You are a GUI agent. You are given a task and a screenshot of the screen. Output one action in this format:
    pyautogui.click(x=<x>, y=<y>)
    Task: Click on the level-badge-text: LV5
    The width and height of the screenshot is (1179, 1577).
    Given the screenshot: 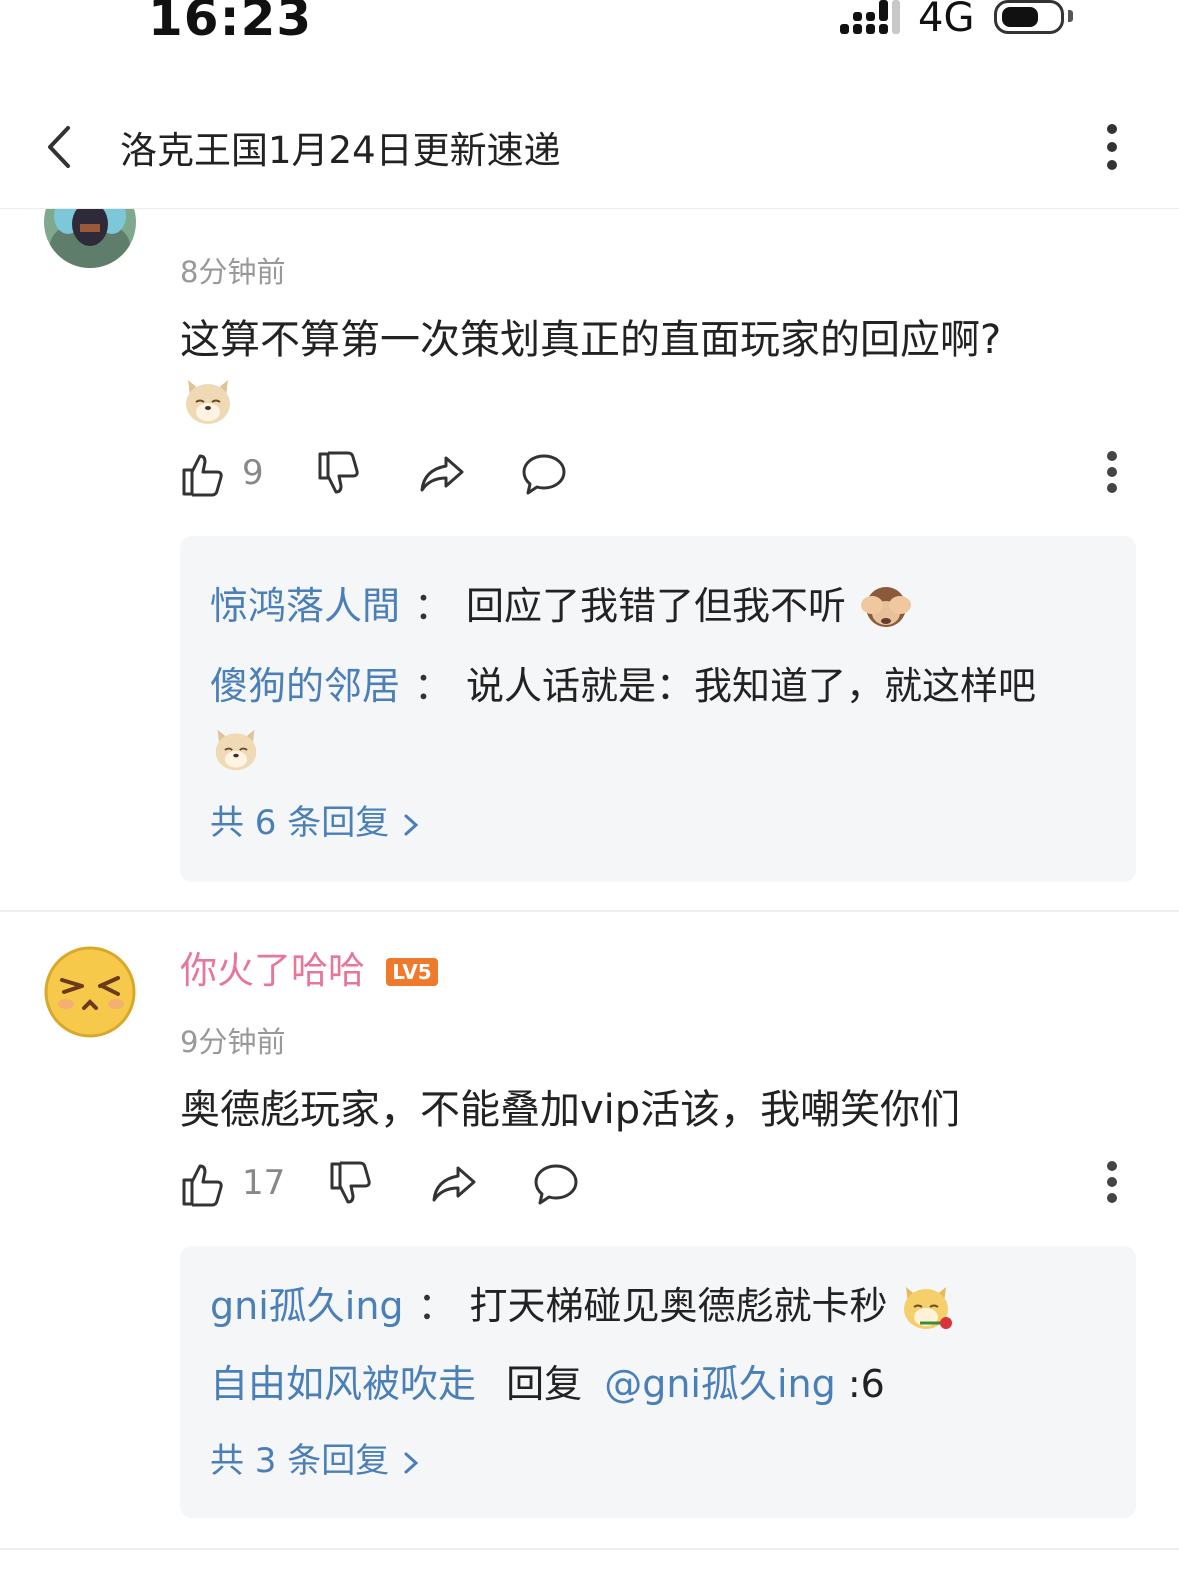 What is the action you would take?
    pyautogui.click(x=412, y=972)
    